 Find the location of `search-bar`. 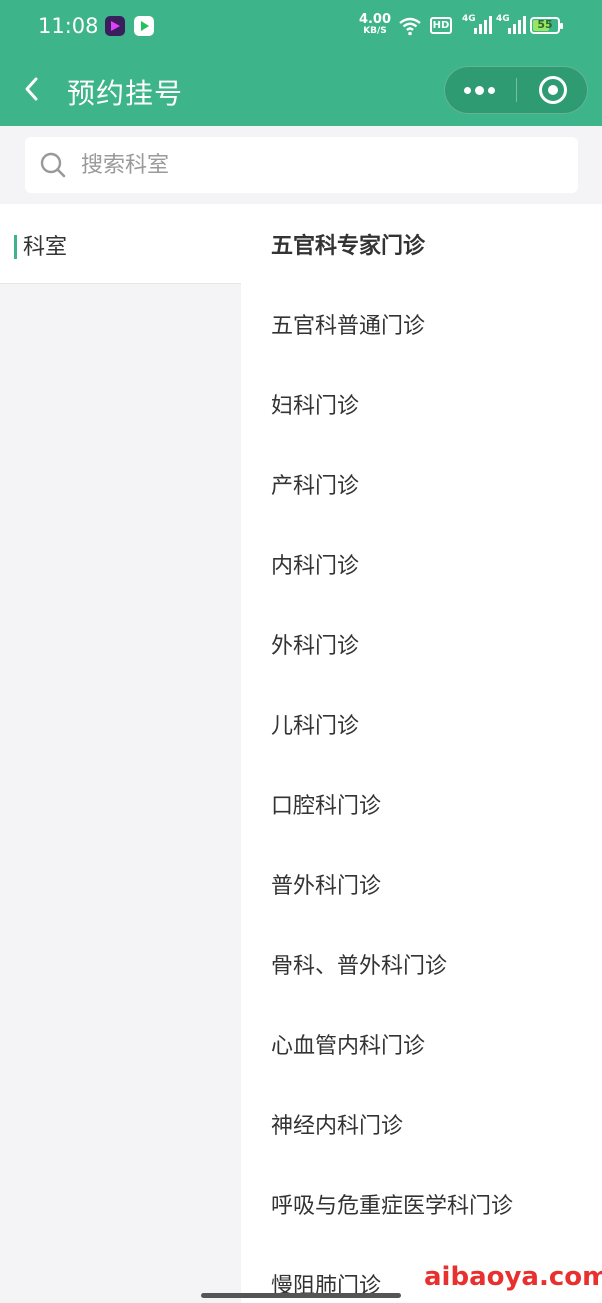

search-bar is located at coordinates (301, 165).